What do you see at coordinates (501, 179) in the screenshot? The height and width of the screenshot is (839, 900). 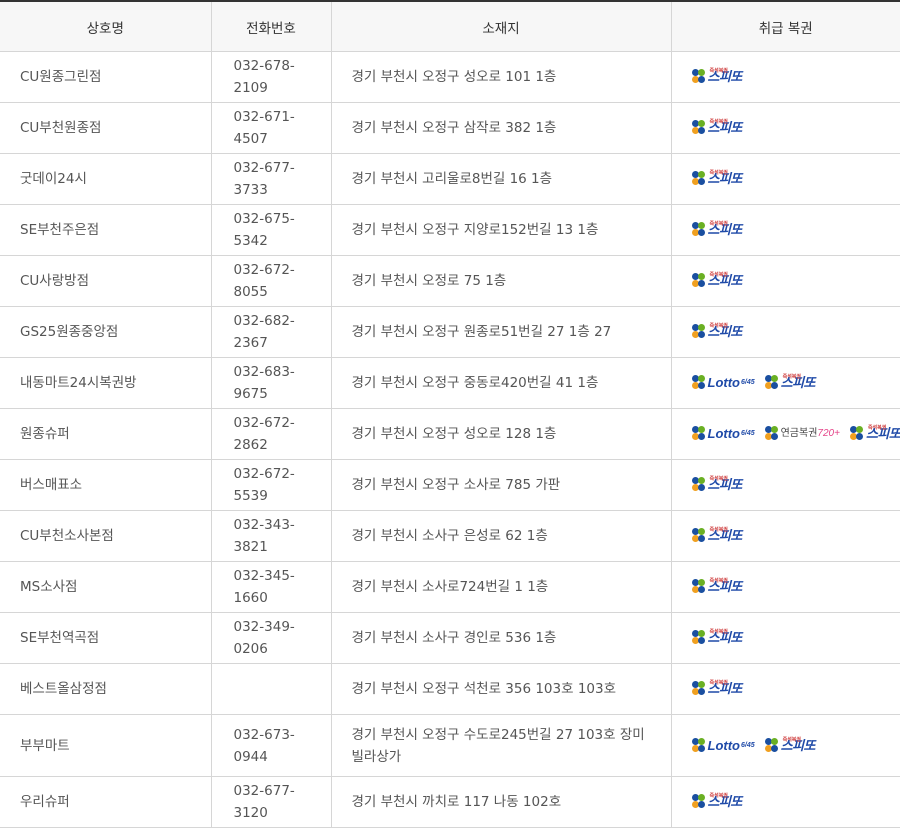 I see `store-address: 경기 부천시 고리울로8번길 16 1층` at bounding box center [501, 179].